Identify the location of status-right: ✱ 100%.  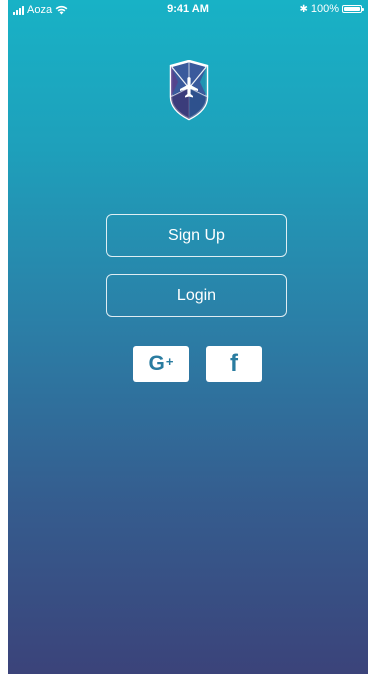
(331, 9).